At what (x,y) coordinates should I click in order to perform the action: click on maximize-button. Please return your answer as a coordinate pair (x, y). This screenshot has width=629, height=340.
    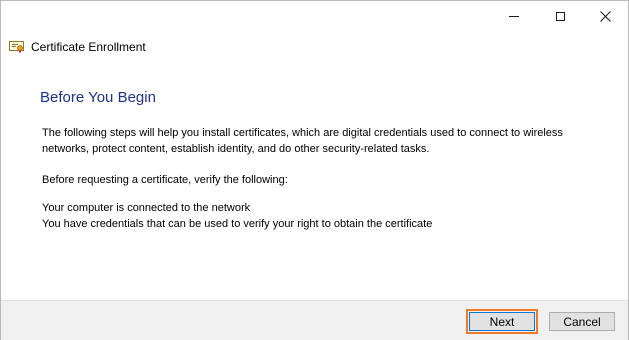
    Looking at the image, I should click on (560, 16).